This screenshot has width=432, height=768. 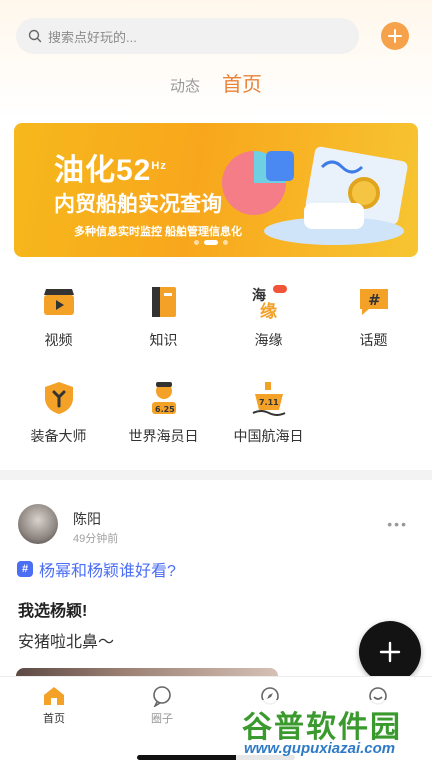 I want to click on feature-video: 视频, so click(x=58, y=316).